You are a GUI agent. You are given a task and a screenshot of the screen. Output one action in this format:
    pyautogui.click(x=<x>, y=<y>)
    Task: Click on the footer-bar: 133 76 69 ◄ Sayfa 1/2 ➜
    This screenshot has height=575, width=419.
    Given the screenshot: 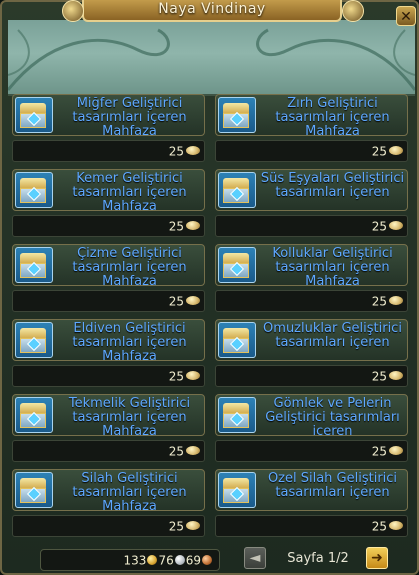 What is the action you would take?
    pyautogui.click(x=211, y=560)
    